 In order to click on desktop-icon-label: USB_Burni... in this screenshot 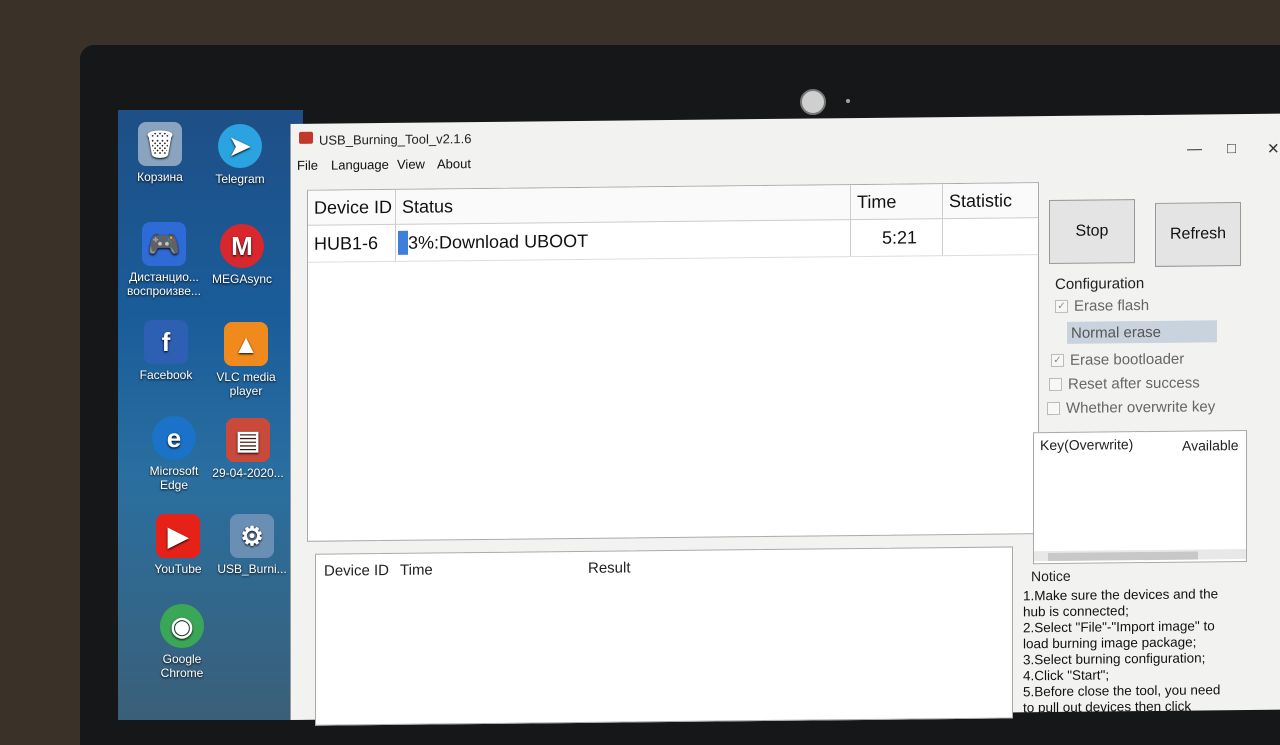, I will do `click(252, 569)`.